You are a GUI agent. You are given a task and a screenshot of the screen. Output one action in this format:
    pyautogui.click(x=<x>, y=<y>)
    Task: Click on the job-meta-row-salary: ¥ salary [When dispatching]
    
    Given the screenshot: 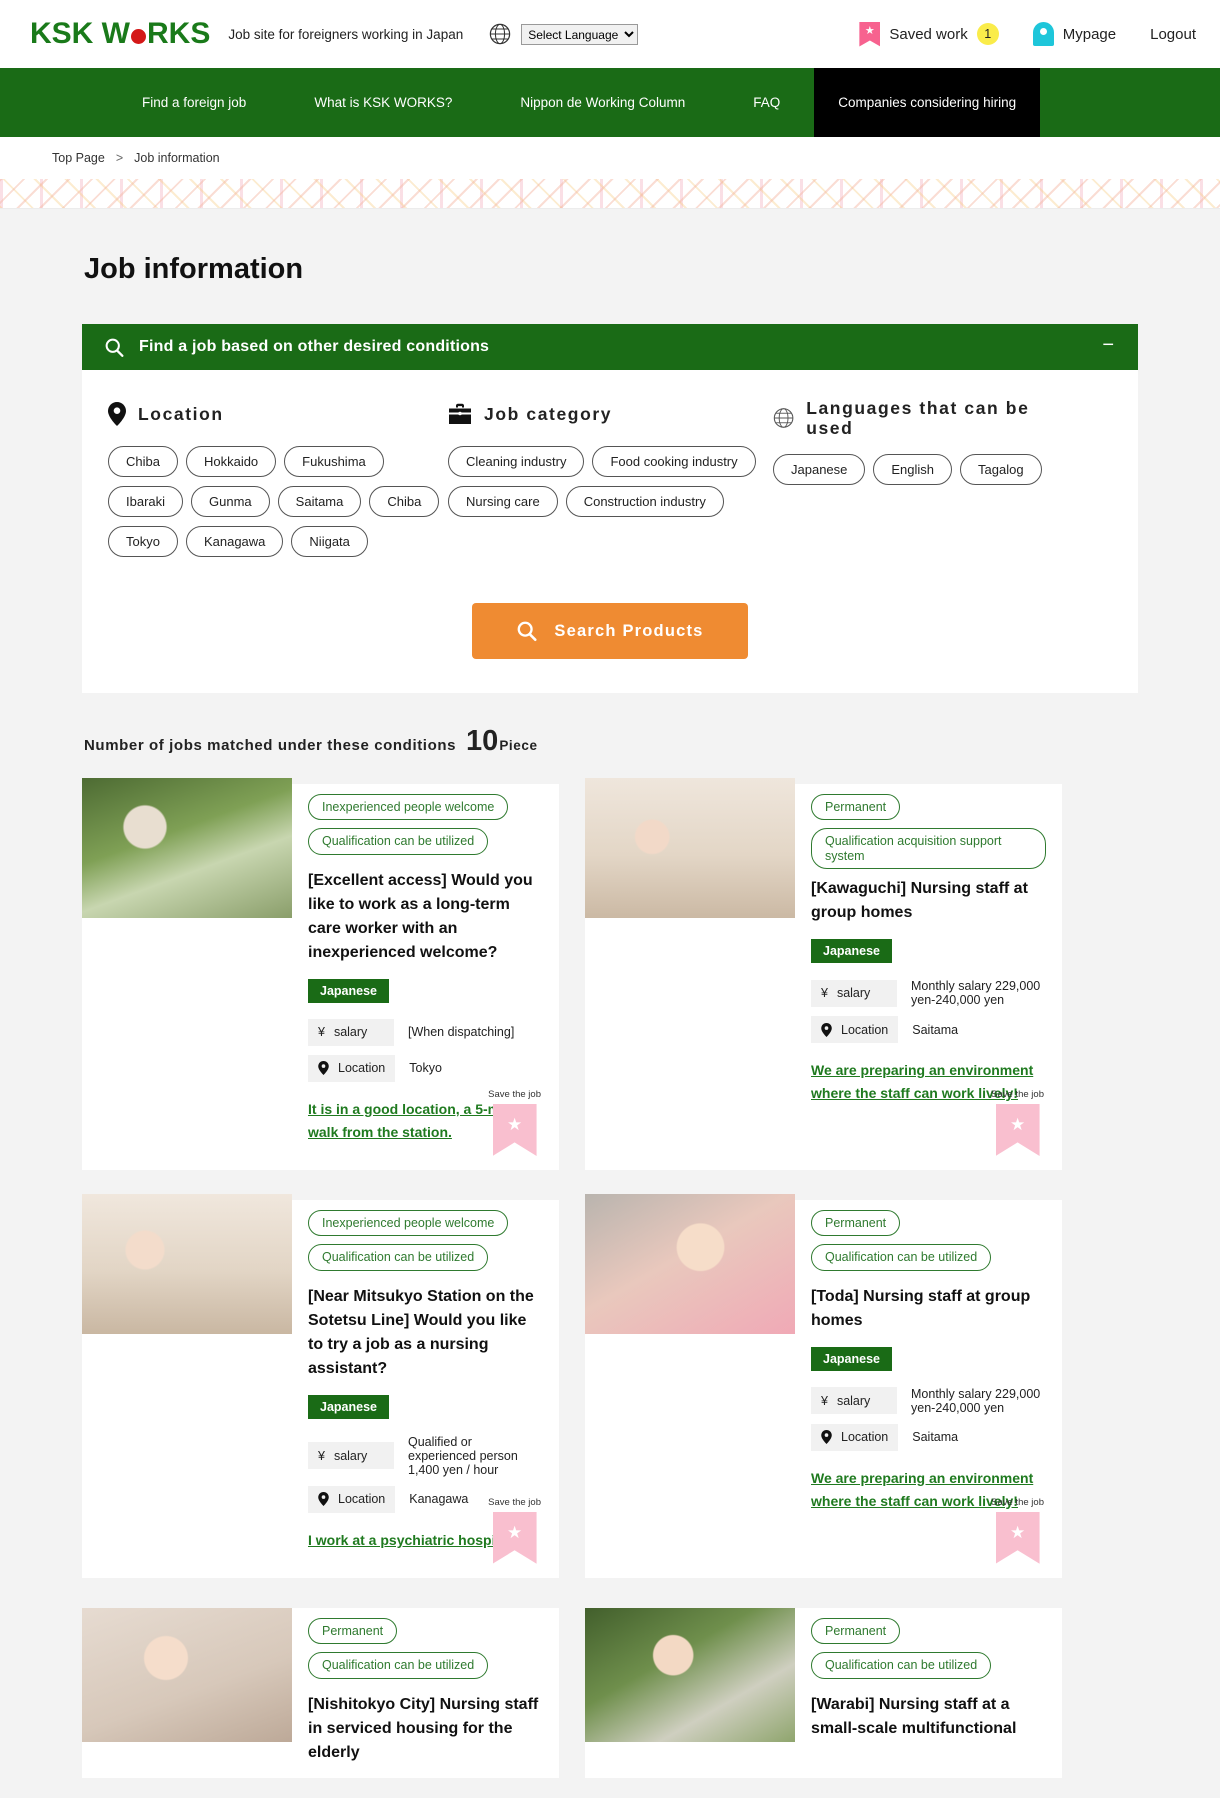 What is the action you would take?
    pyautogui.click(x=425, y=1032)
    